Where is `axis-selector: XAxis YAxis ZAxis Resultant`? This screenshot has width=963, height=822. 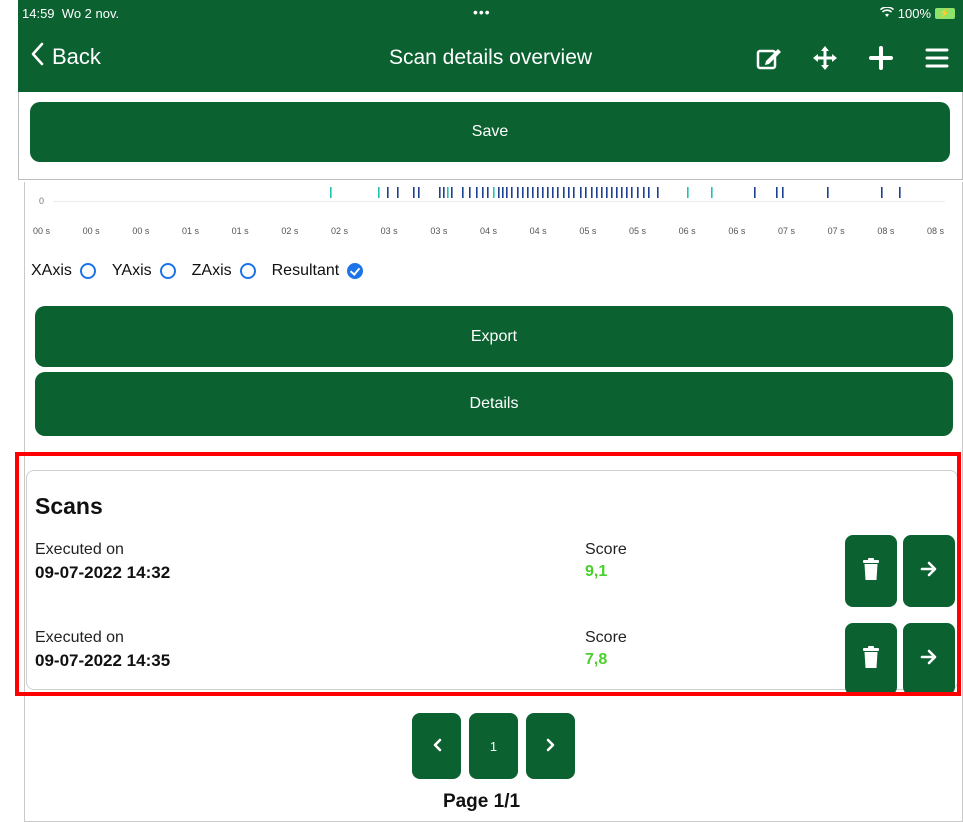
axis-selector: XAxis YAxis ZAxis Resultant is located at coordinates (201, 271).